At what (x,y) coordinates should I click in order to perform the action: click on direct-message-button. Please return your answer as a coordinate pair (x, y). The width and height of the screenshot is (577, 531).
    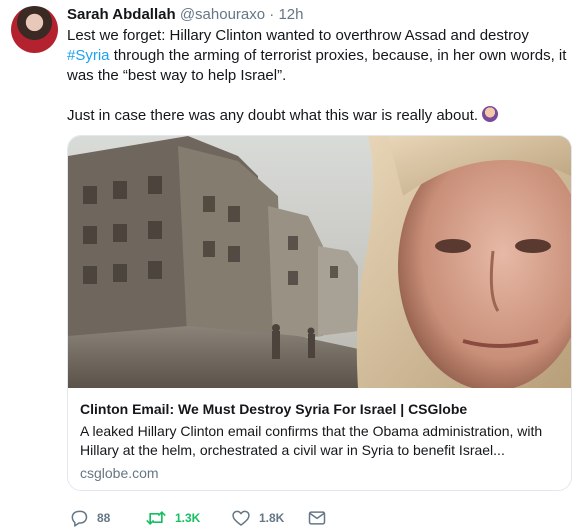
    Looking at the image, I should click on (317, 518).